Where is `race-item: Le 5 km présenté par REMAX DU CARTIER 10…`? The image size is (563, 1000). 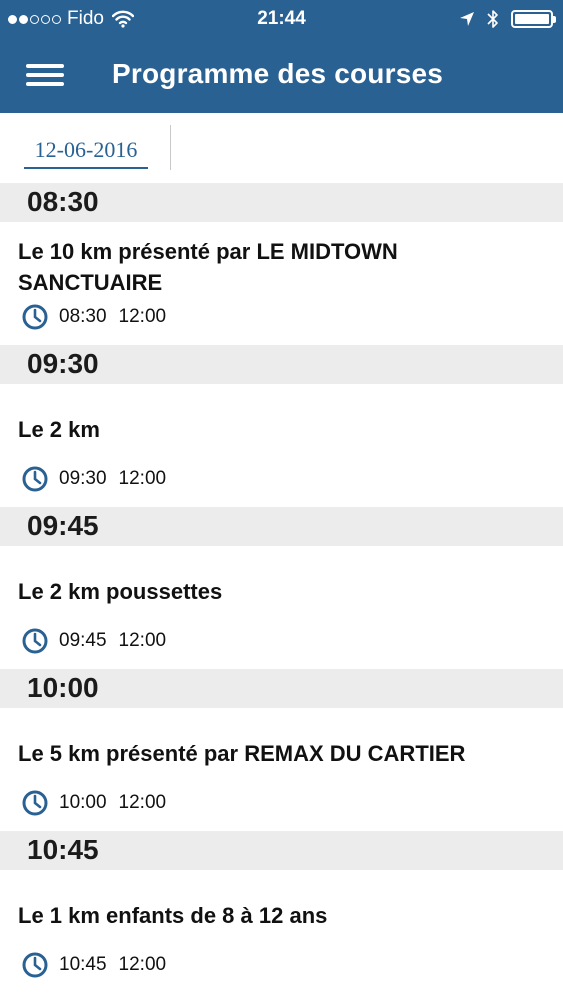 race-item: Le 5 km présenté par REMAX DU CARTIER 10… is located at coordinates (281, 769).